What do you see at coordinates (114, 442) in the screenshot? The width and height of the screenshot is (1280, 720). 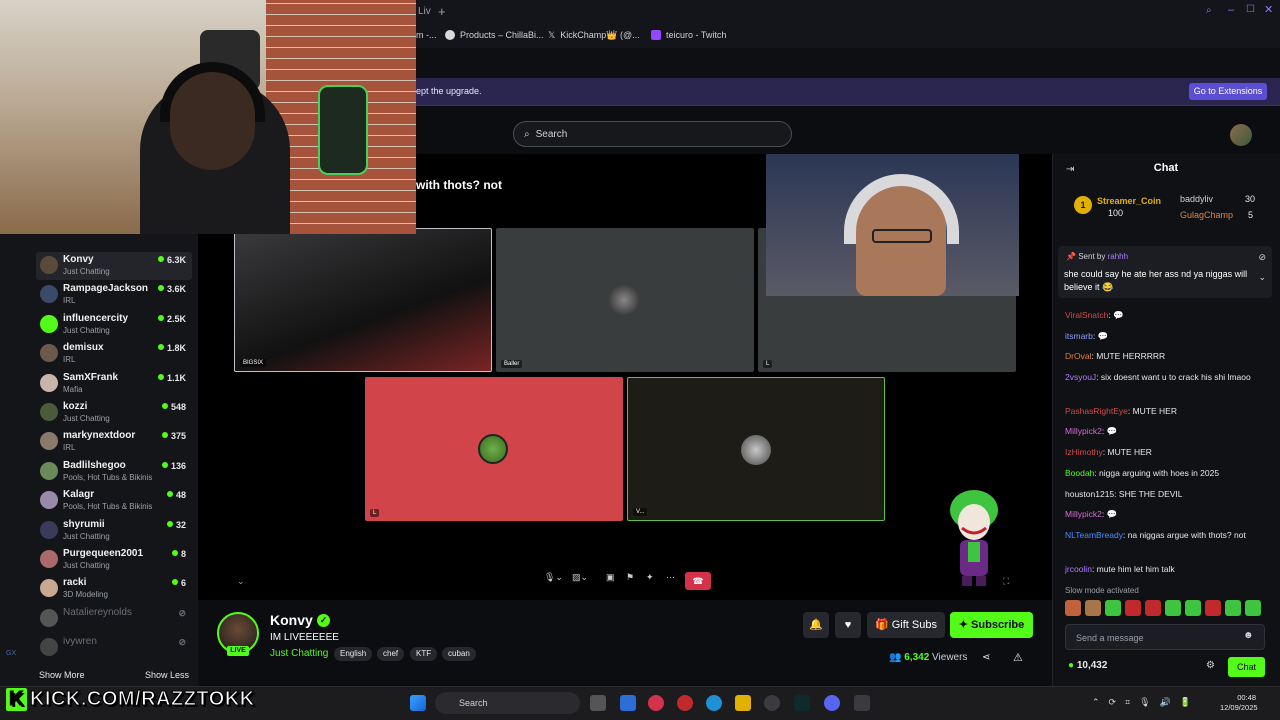 I see `sidebar-channel: markynextdoor IRL 375` at bounding box center [114, 442].